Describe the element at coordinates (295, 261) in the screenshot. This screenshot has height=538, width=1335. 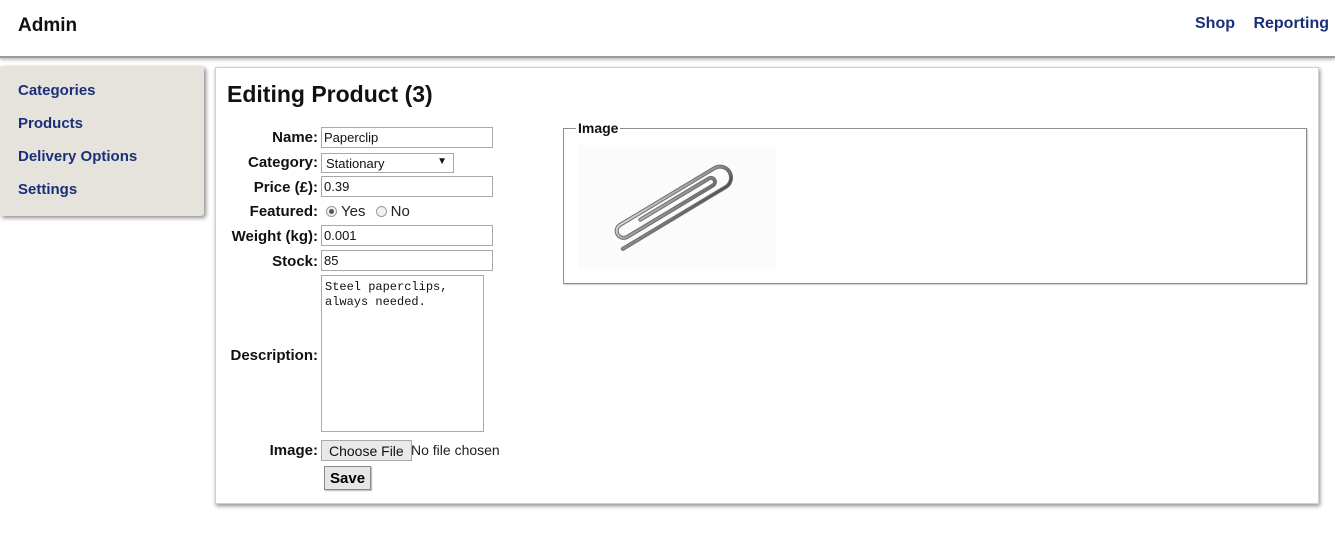
I see `stock-label: Stock:` at that location.